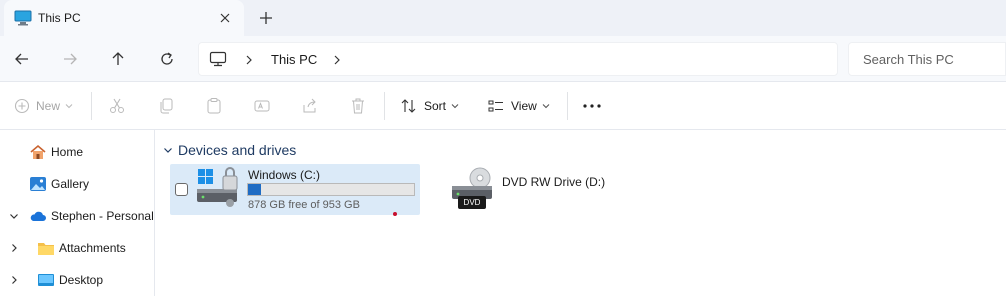 The height and width of the screenshot is (296, 1006). What do you see at coordinates (46, 249) in the screenshot?
I see `folder-icon` at bounding box center [46, 249].